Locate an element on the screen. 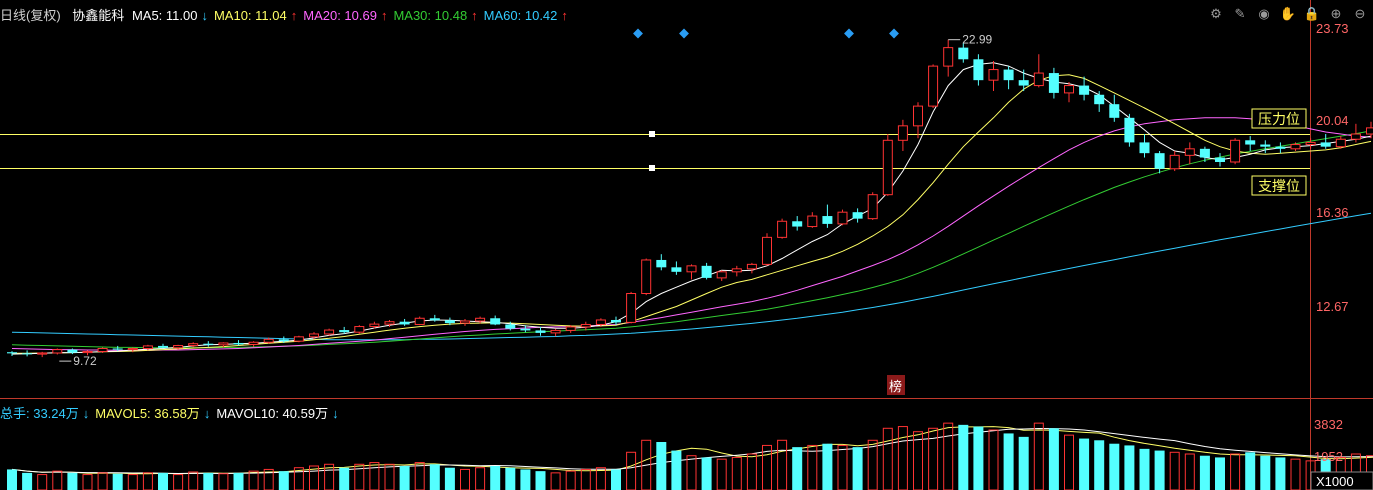 The image size is (1373, 490). period-label: 日线(复权) is located at coordinates (30, 15).